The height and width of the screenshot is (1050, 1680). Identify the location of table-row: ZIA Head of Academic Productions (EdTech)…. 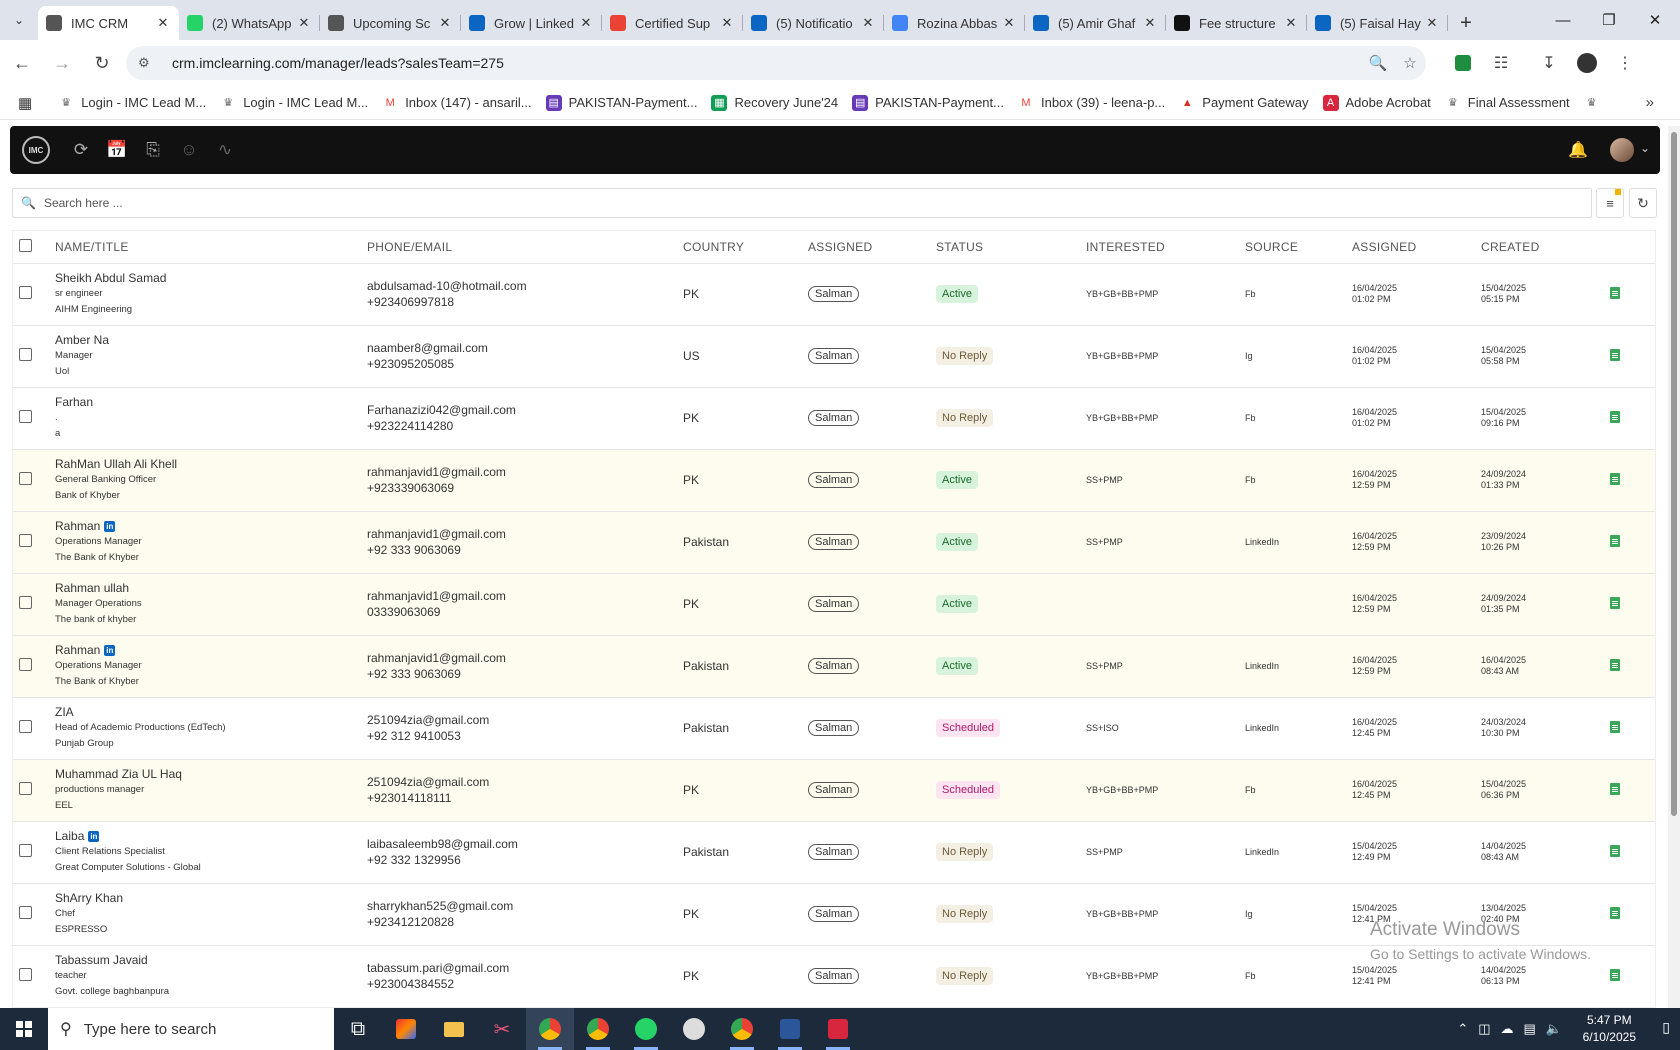
(834, 728).